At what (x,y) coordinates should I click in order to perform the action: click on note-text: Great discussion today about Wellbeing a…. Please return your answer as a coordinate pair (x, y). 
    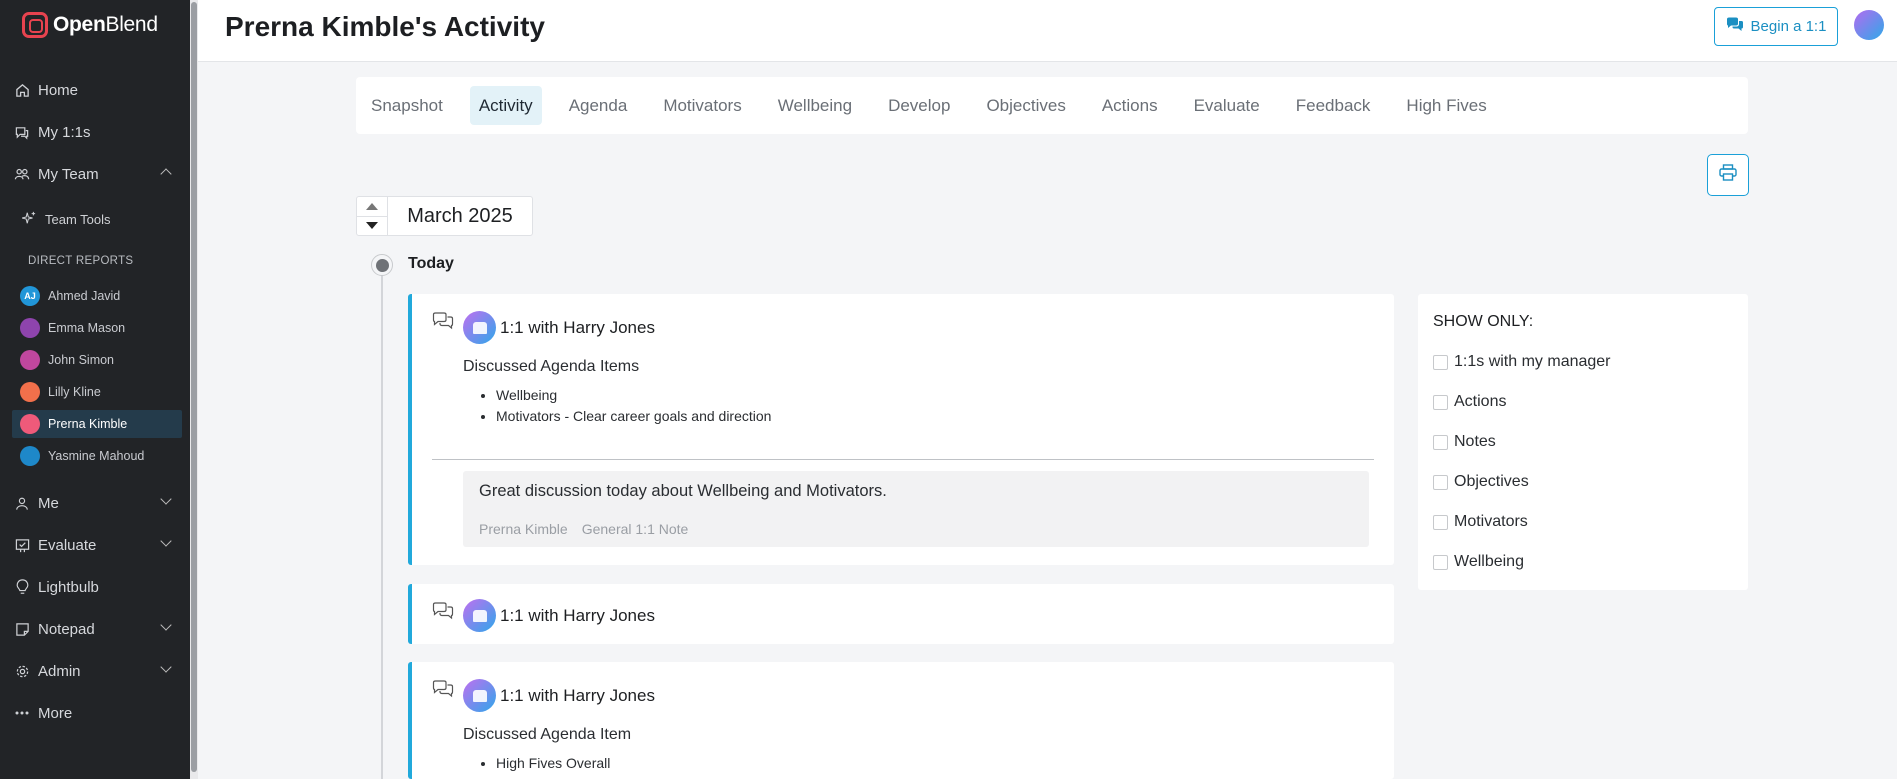
    Looking at the image, I should click on (683, 491).